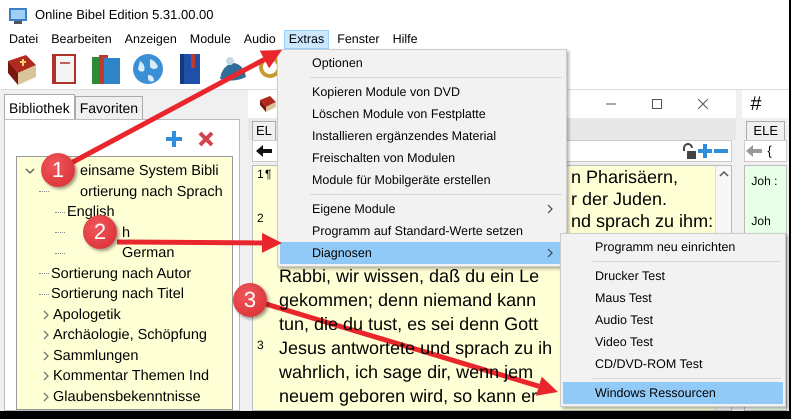 Image resolution: width=791 pixels, height=419 pixels. I want to click on menu-item: Eigene Module, so click(422, 209).